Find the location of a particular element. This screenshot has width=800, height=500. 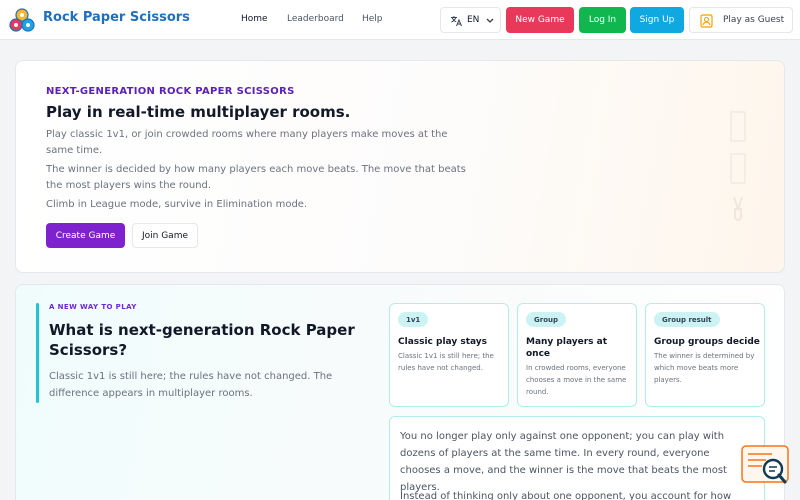

nav-home-link: Home is located at coordinates (254, 19).